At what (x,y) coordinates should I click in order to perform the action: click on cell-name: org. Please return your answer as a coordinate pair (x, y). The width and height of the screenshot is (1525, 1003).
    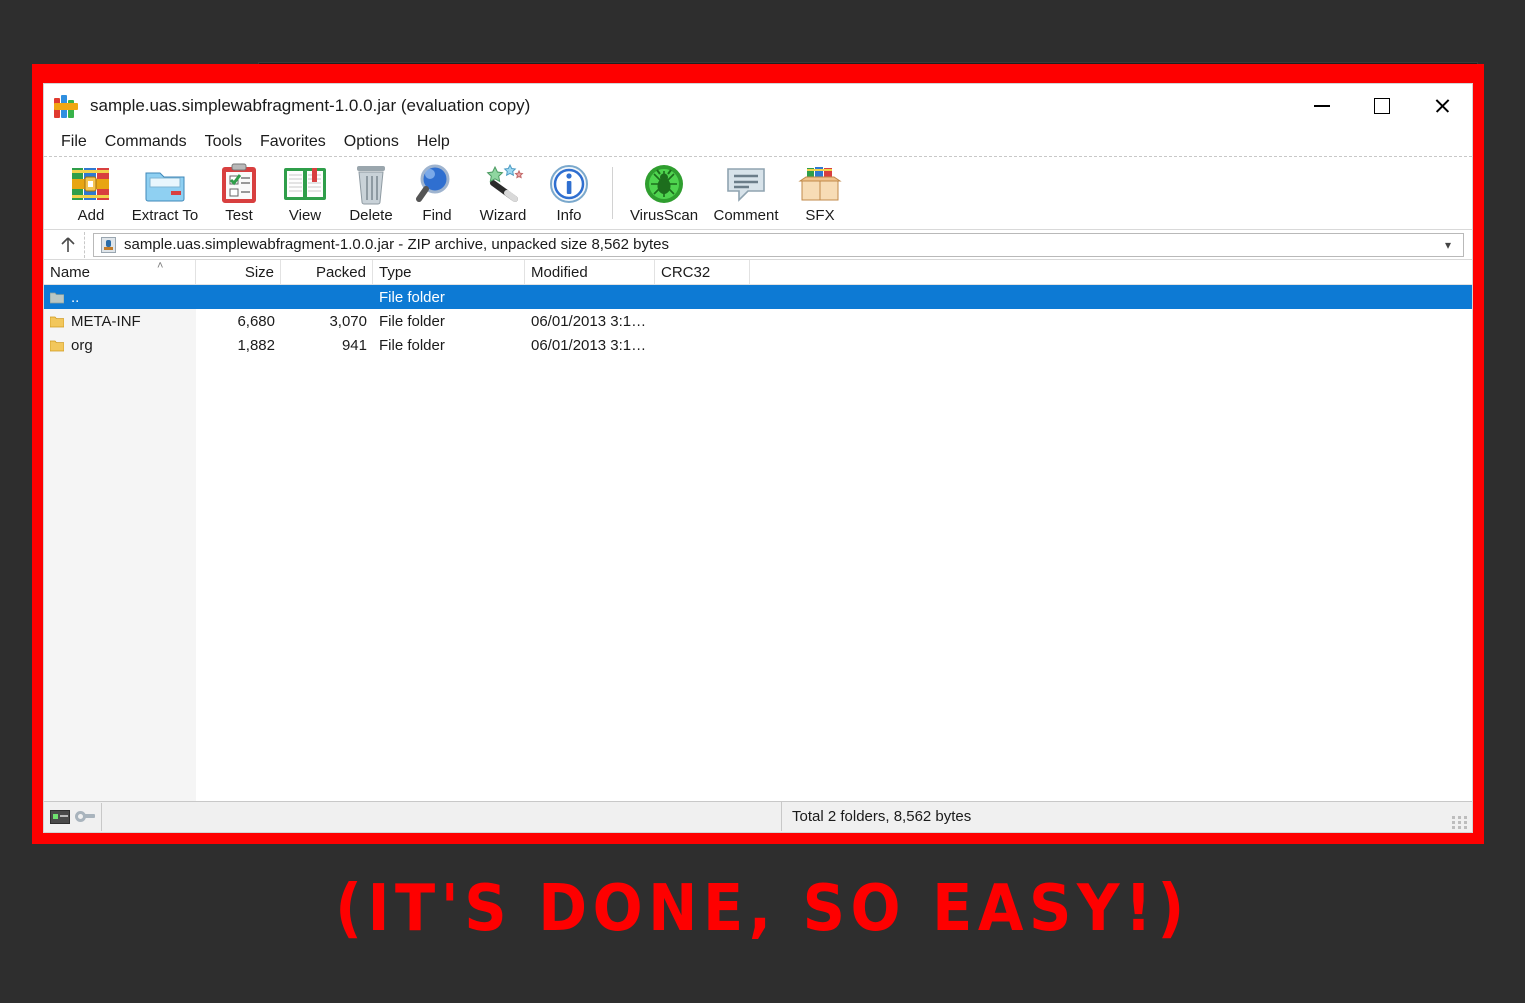
    Looking at the image, I should click on (120, 345).